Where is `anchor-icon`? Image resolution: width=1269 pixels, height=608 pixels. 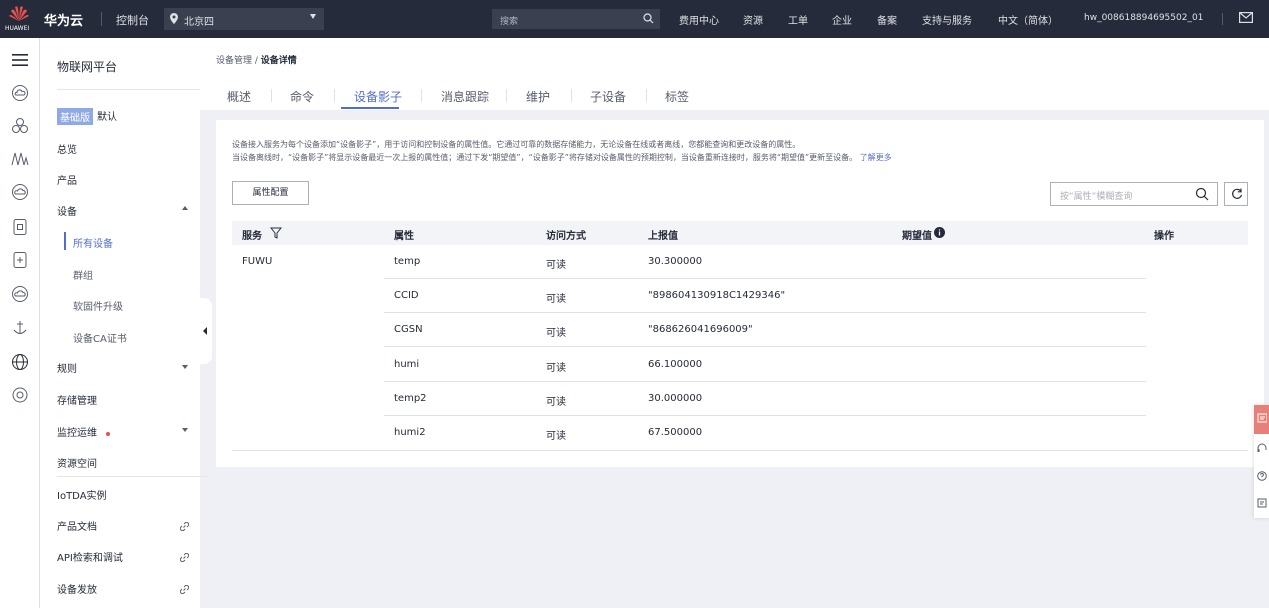
anchor-icon is located at coordinates (20, 328).